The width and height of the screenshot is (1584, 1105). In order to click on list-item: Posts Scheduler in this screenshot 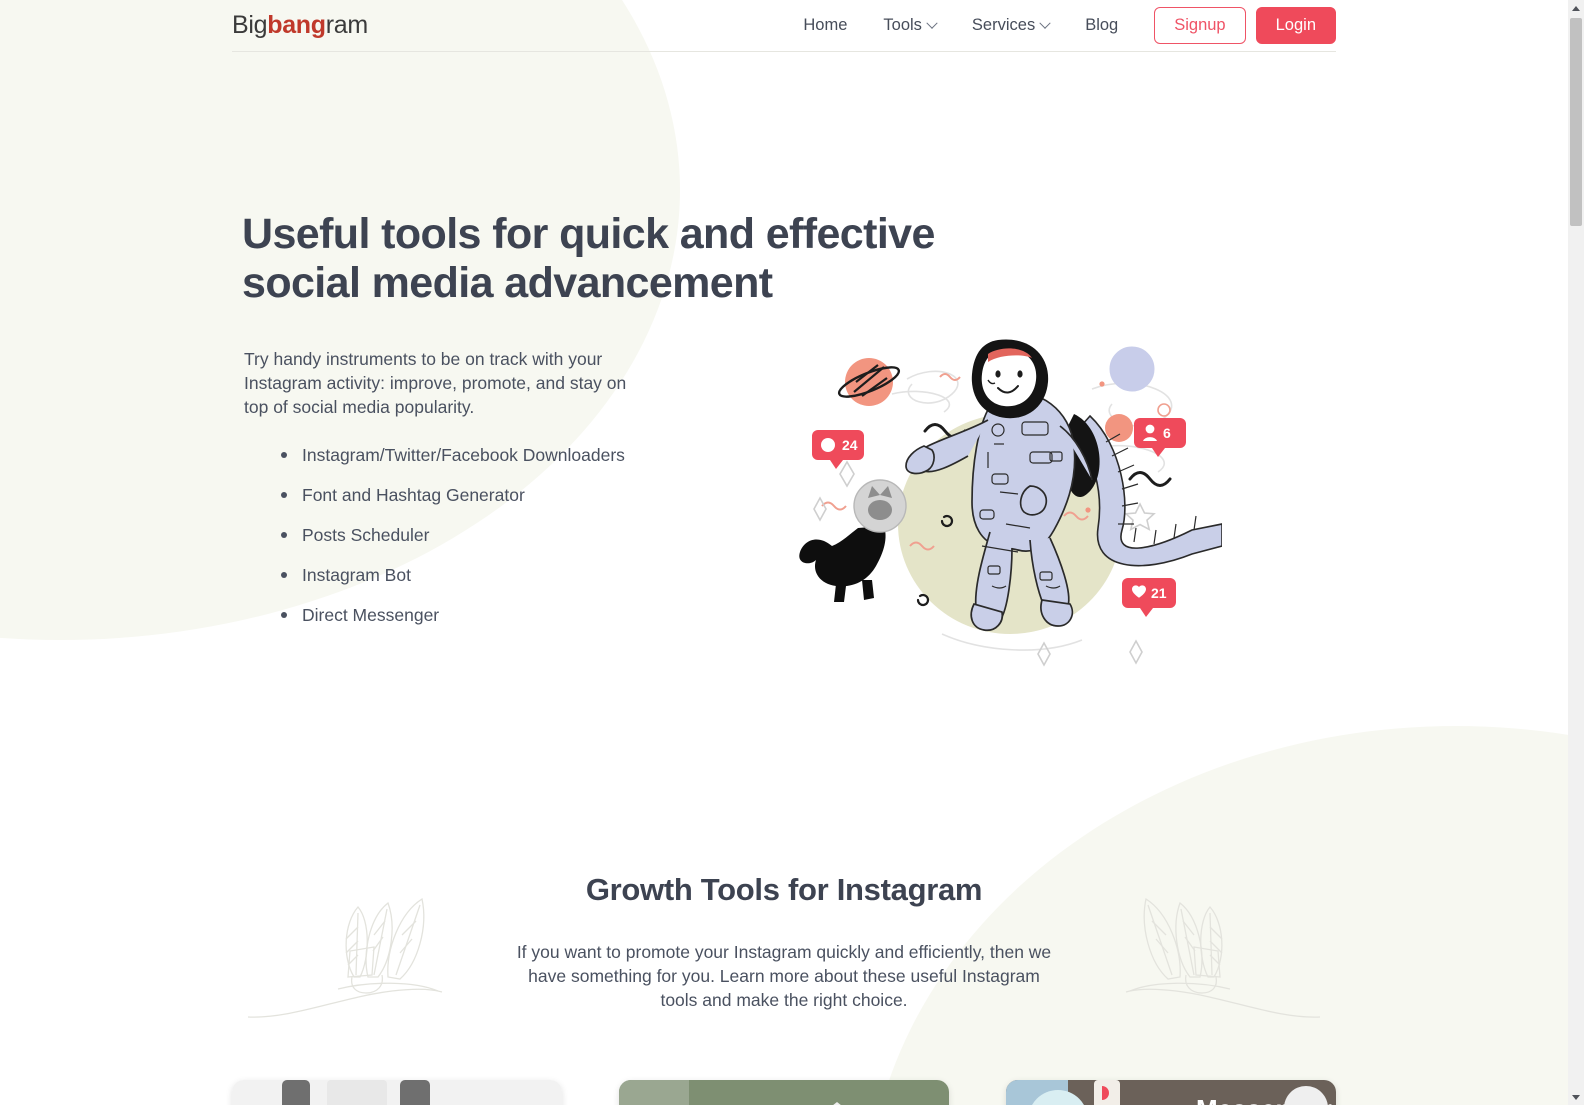, I will do `click(451, 535)`.